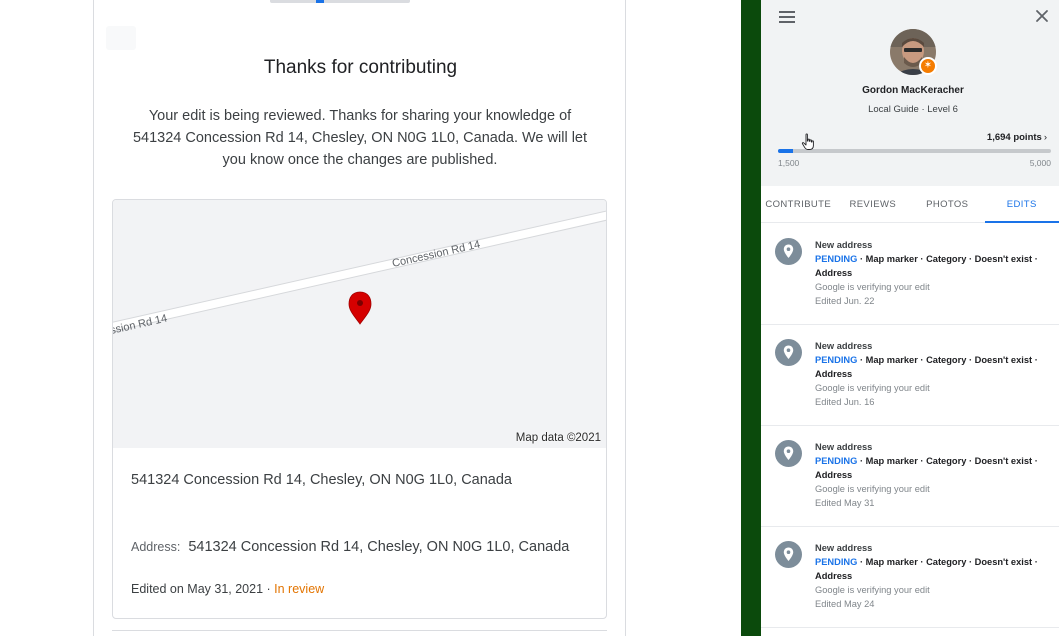 The image size is (1059, 636). I want to click on next-card-edge, so click(359, 630).